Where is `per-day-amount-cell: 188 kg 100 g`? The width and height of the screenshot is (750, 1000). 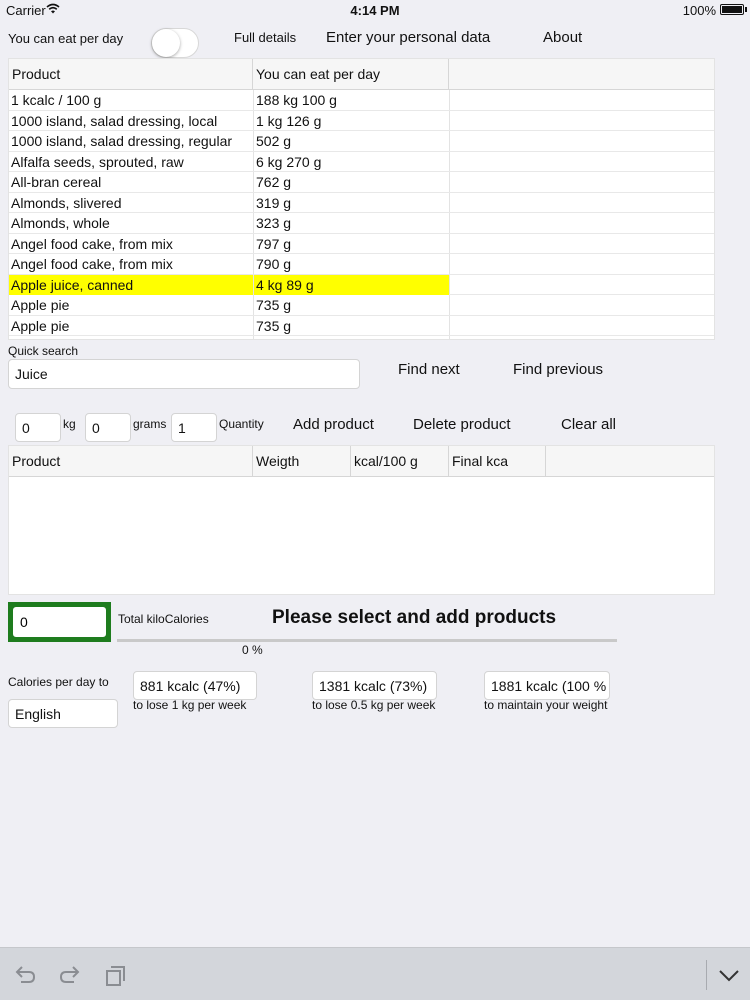
per-day-amount-cell: 188 kg 100 g is located at coordinates (296, 100).